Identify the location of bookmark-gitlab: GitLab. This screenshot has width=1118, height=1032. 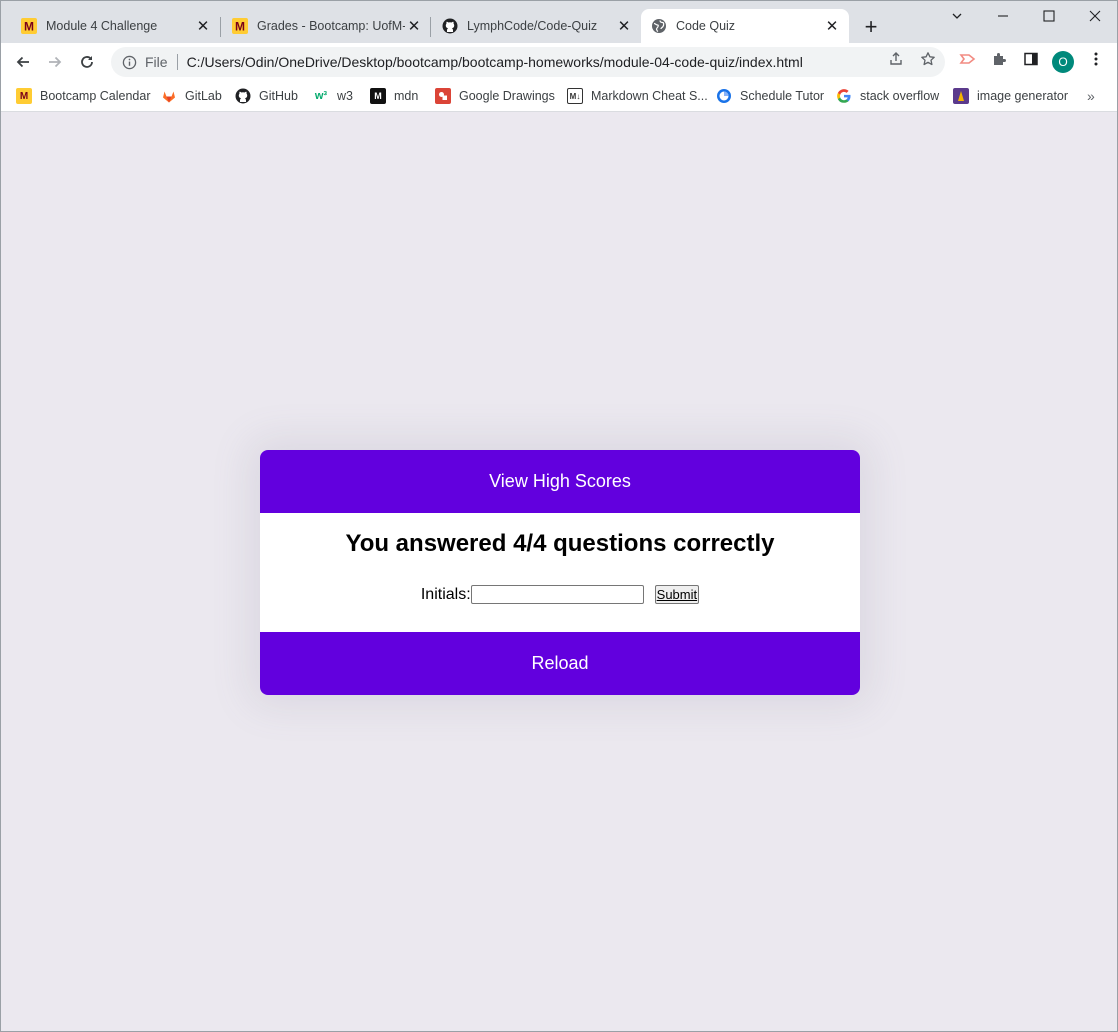
(191, 96).